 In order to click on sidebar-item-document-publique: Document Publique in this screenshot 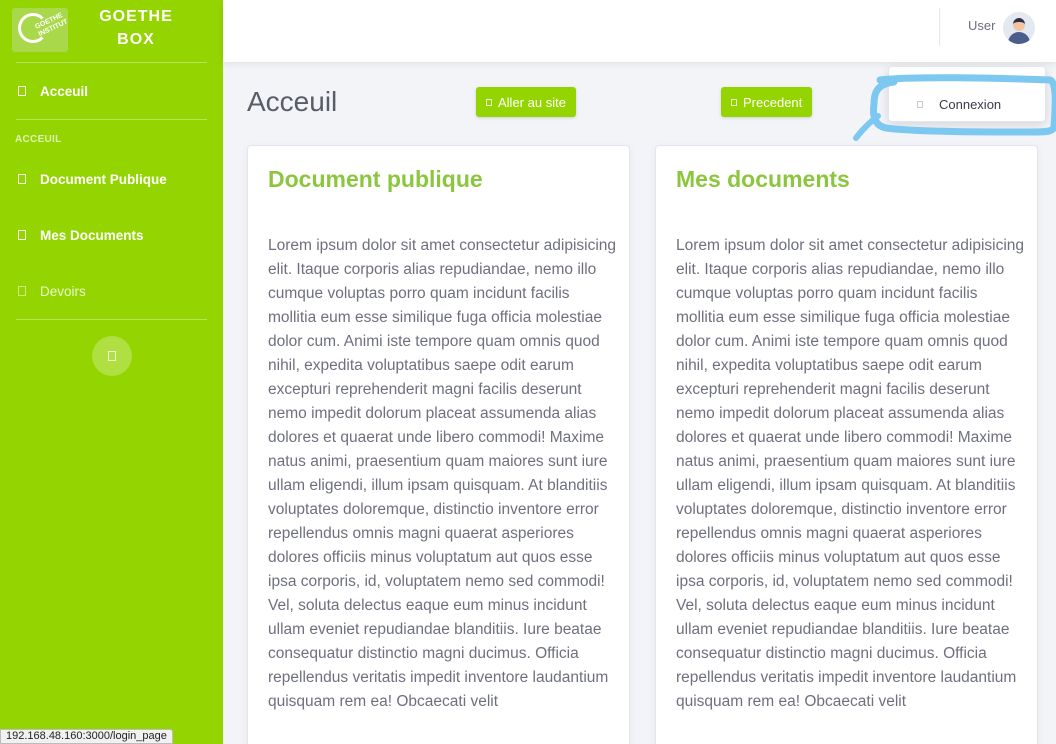, I will do `click(111, 179)`.